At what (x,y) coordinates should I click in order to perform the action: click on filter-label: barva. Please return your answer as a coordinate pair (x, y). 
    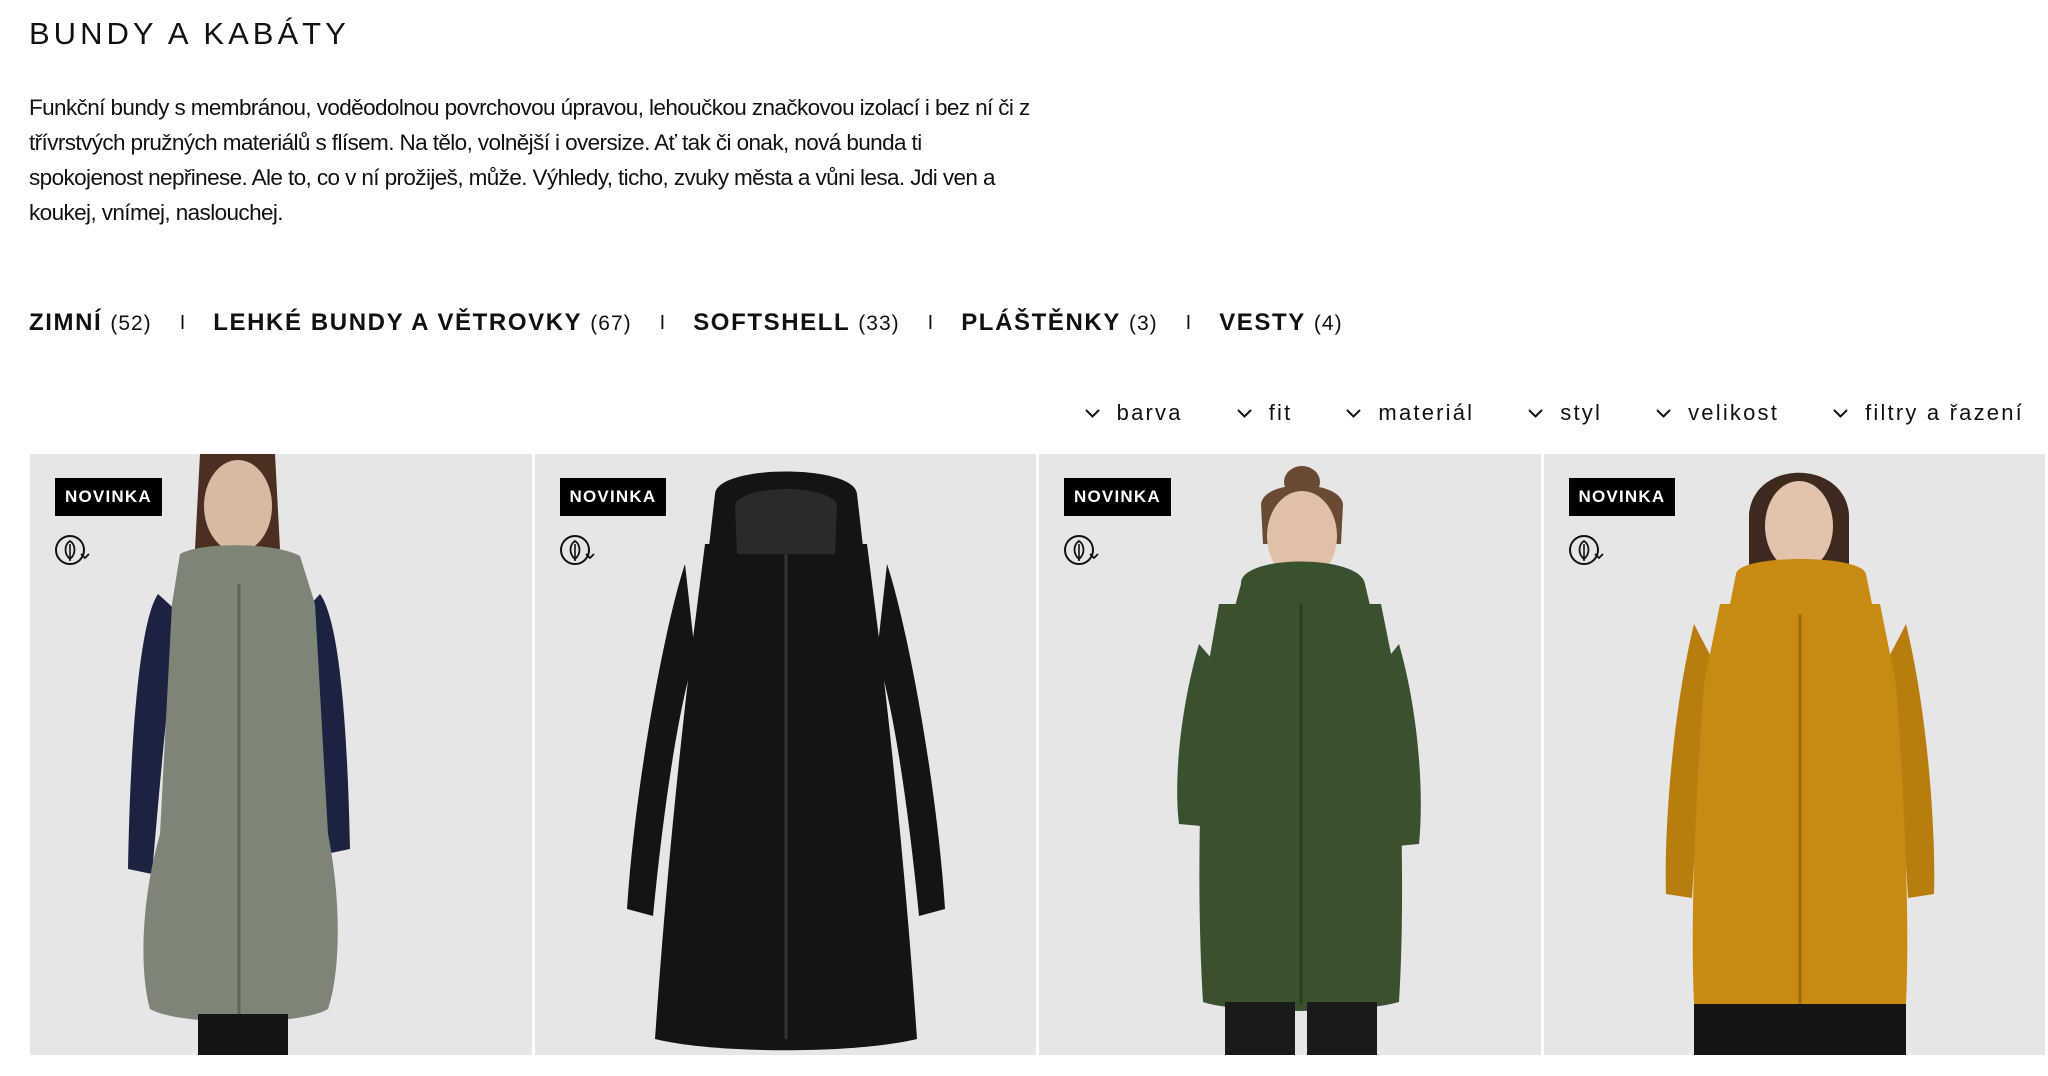
    Looking at the image, I should click on (1149, 412).